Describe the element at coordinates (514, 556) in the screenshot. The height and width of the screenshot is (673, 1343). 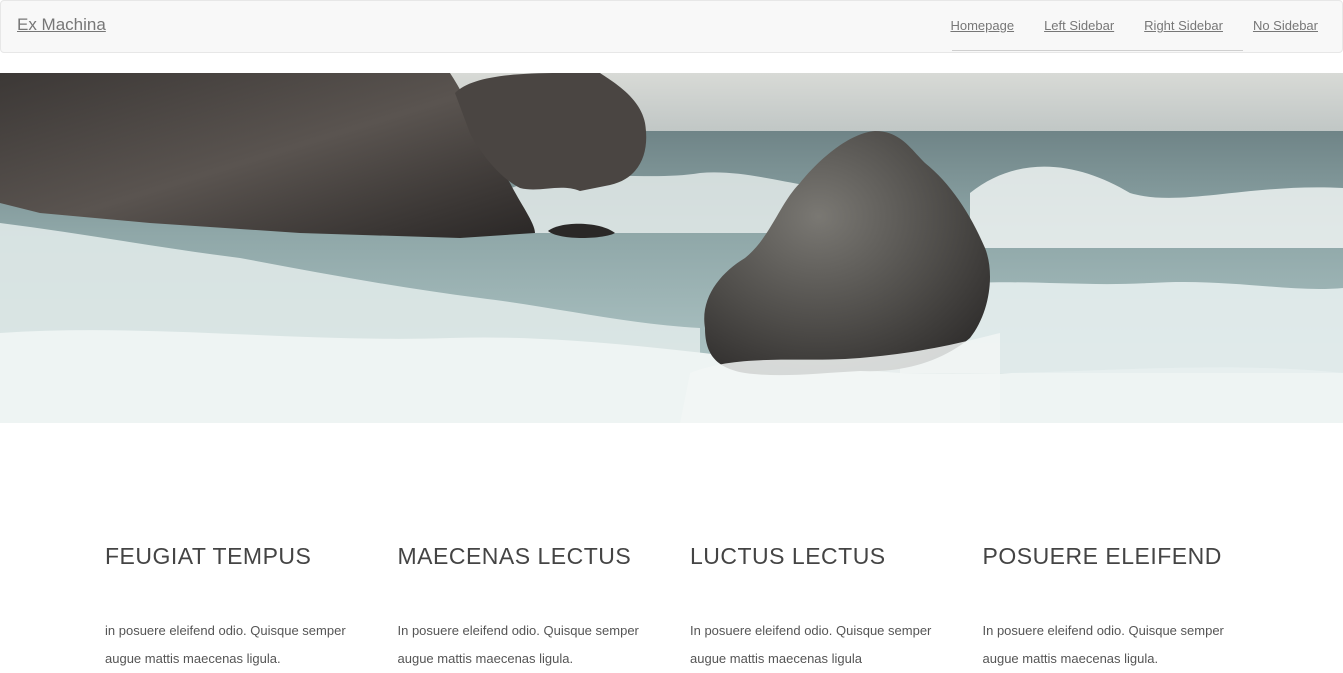
I see `feature-title: MAECENAS LECTUS` at that location.